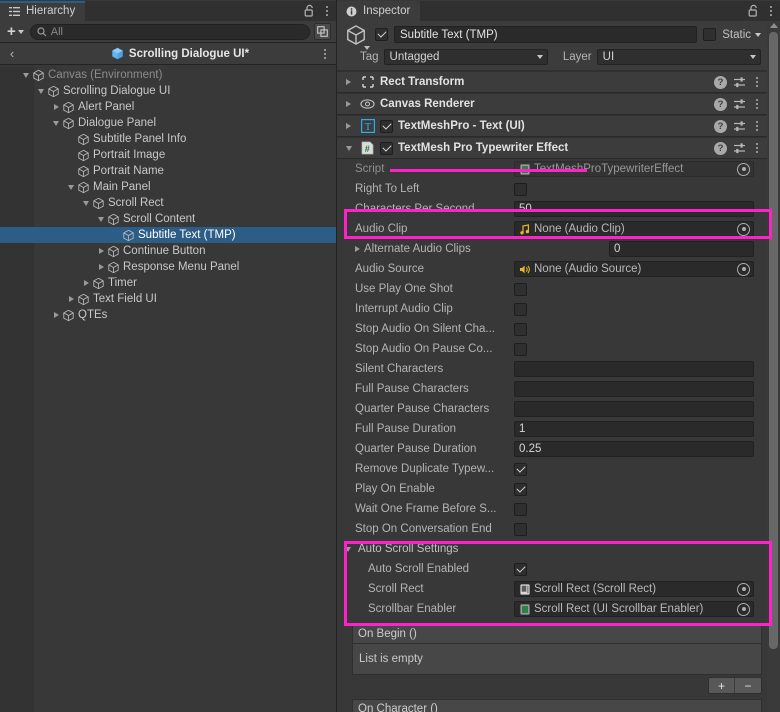 This screenshot has height=712, width=780. What do you see at coordinates (168, 299) in the screenshot?
I see `hierarchy-item-text-field-ui: Text Field UI` at bounding box center [168, 299].